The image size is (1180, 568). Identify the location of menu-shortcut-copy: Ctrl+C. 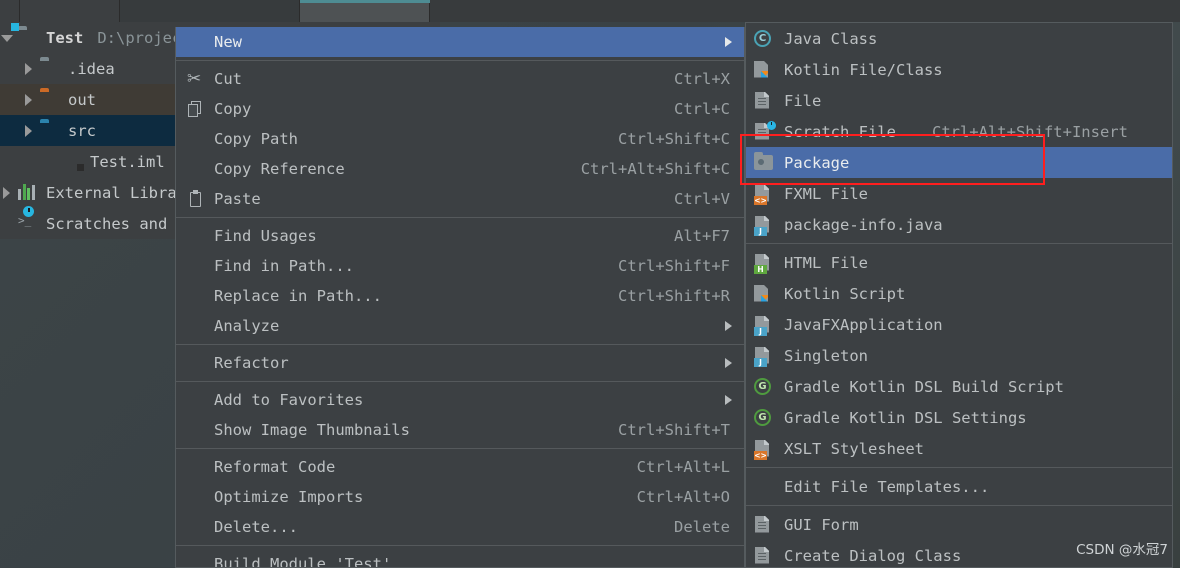
(702, 109).